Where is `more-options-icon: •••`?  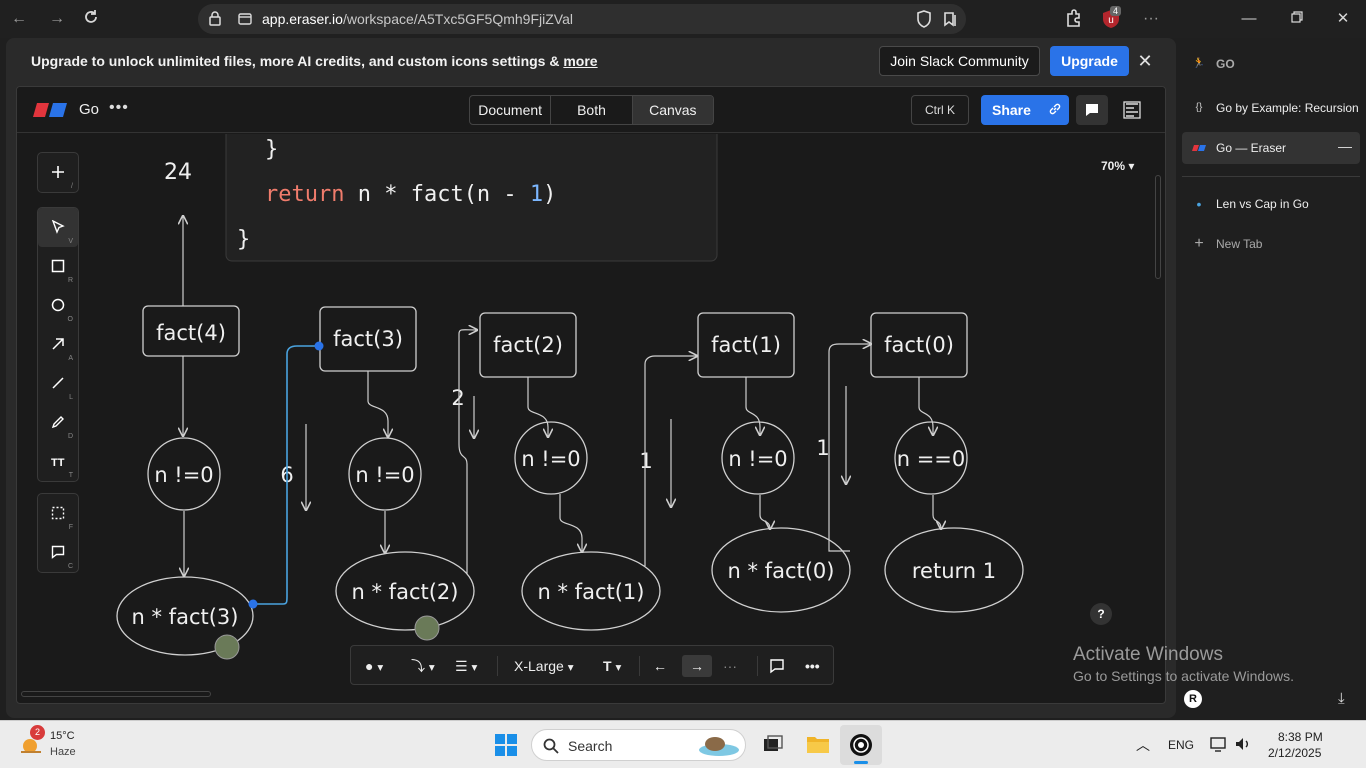 more-options-icon: ••• is located at coordinates (812, 666).